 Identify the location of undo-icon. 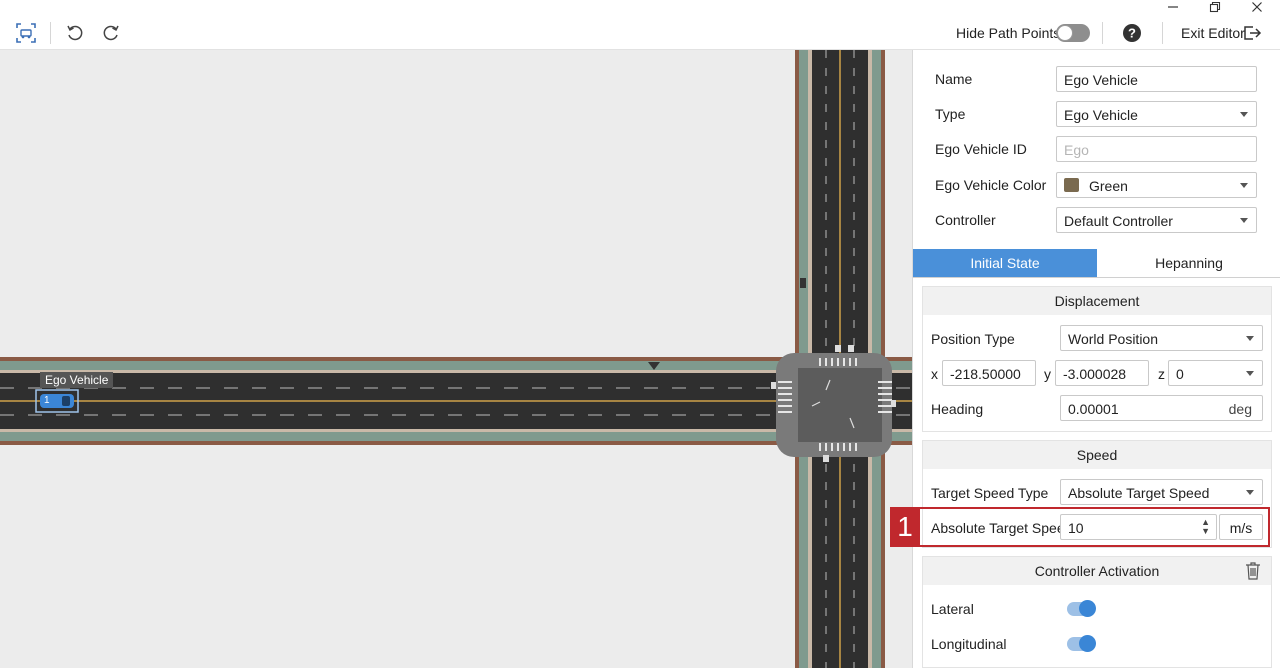
(75, 33).